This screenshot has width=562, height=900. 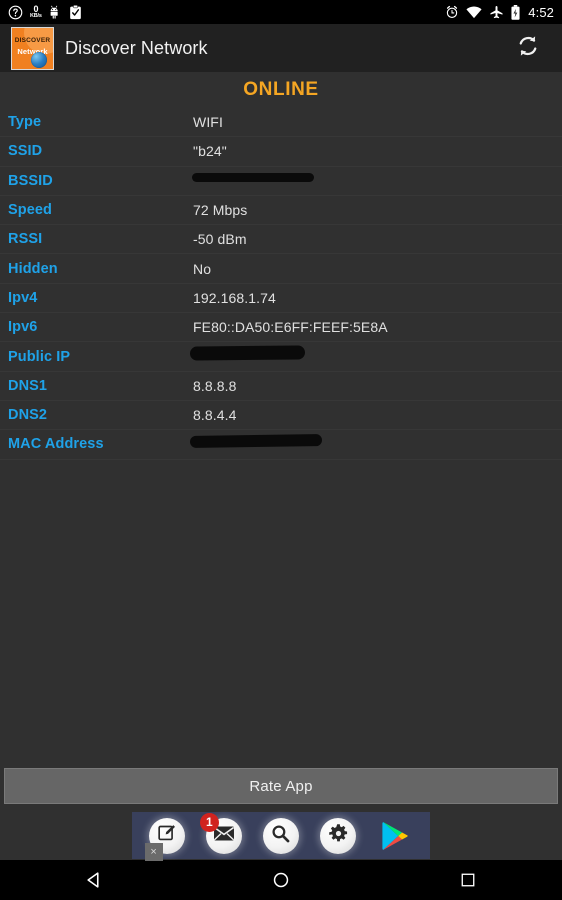 I want to click on info-row: RSSI -50 dBm, so click(x=281, y=240).